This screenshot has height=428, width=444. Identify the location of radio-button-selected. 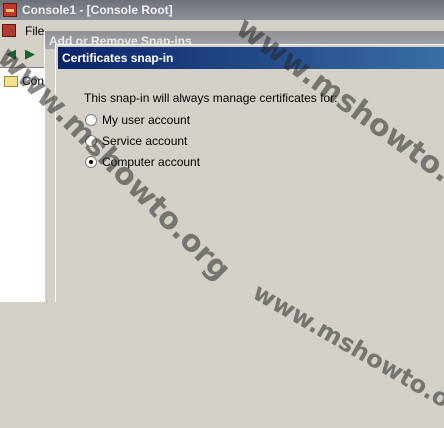
(91, 162).